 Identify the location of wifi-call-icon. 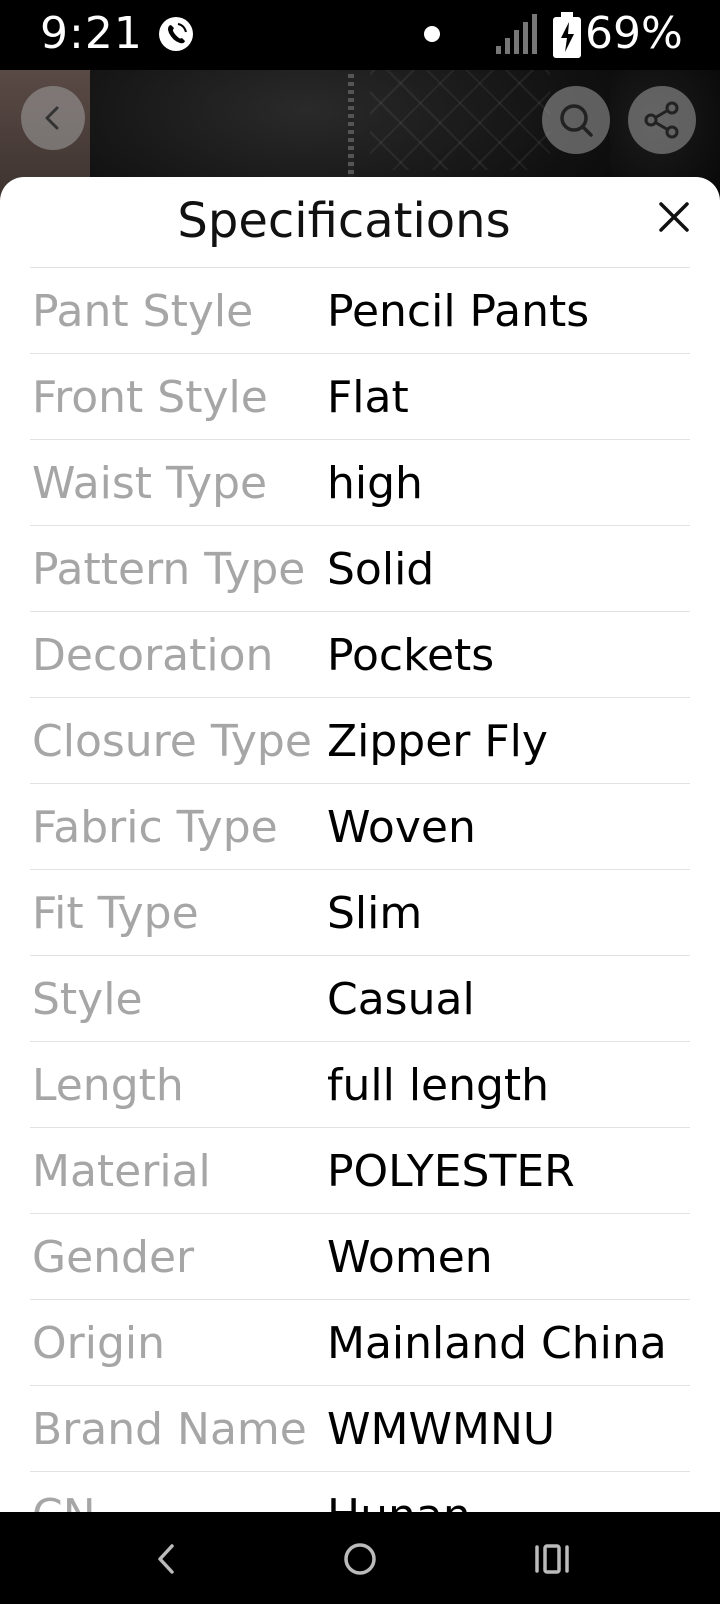
(176, 34).